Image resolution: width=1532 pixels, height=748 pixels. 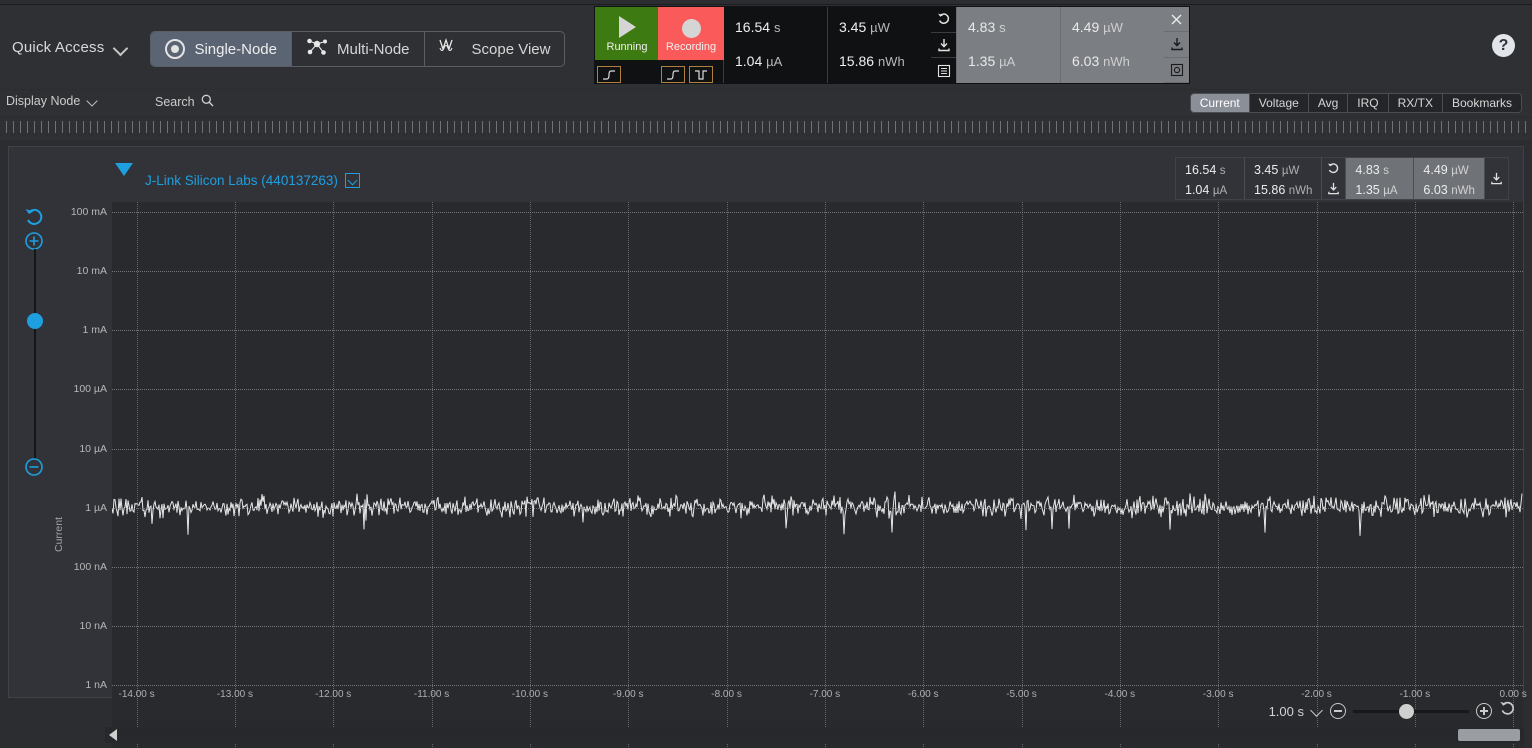 What do you see at coordinates (221, 49) in the screenshot?
I see `tab-single-node: Single-Node` at bounding box center [221, 49].